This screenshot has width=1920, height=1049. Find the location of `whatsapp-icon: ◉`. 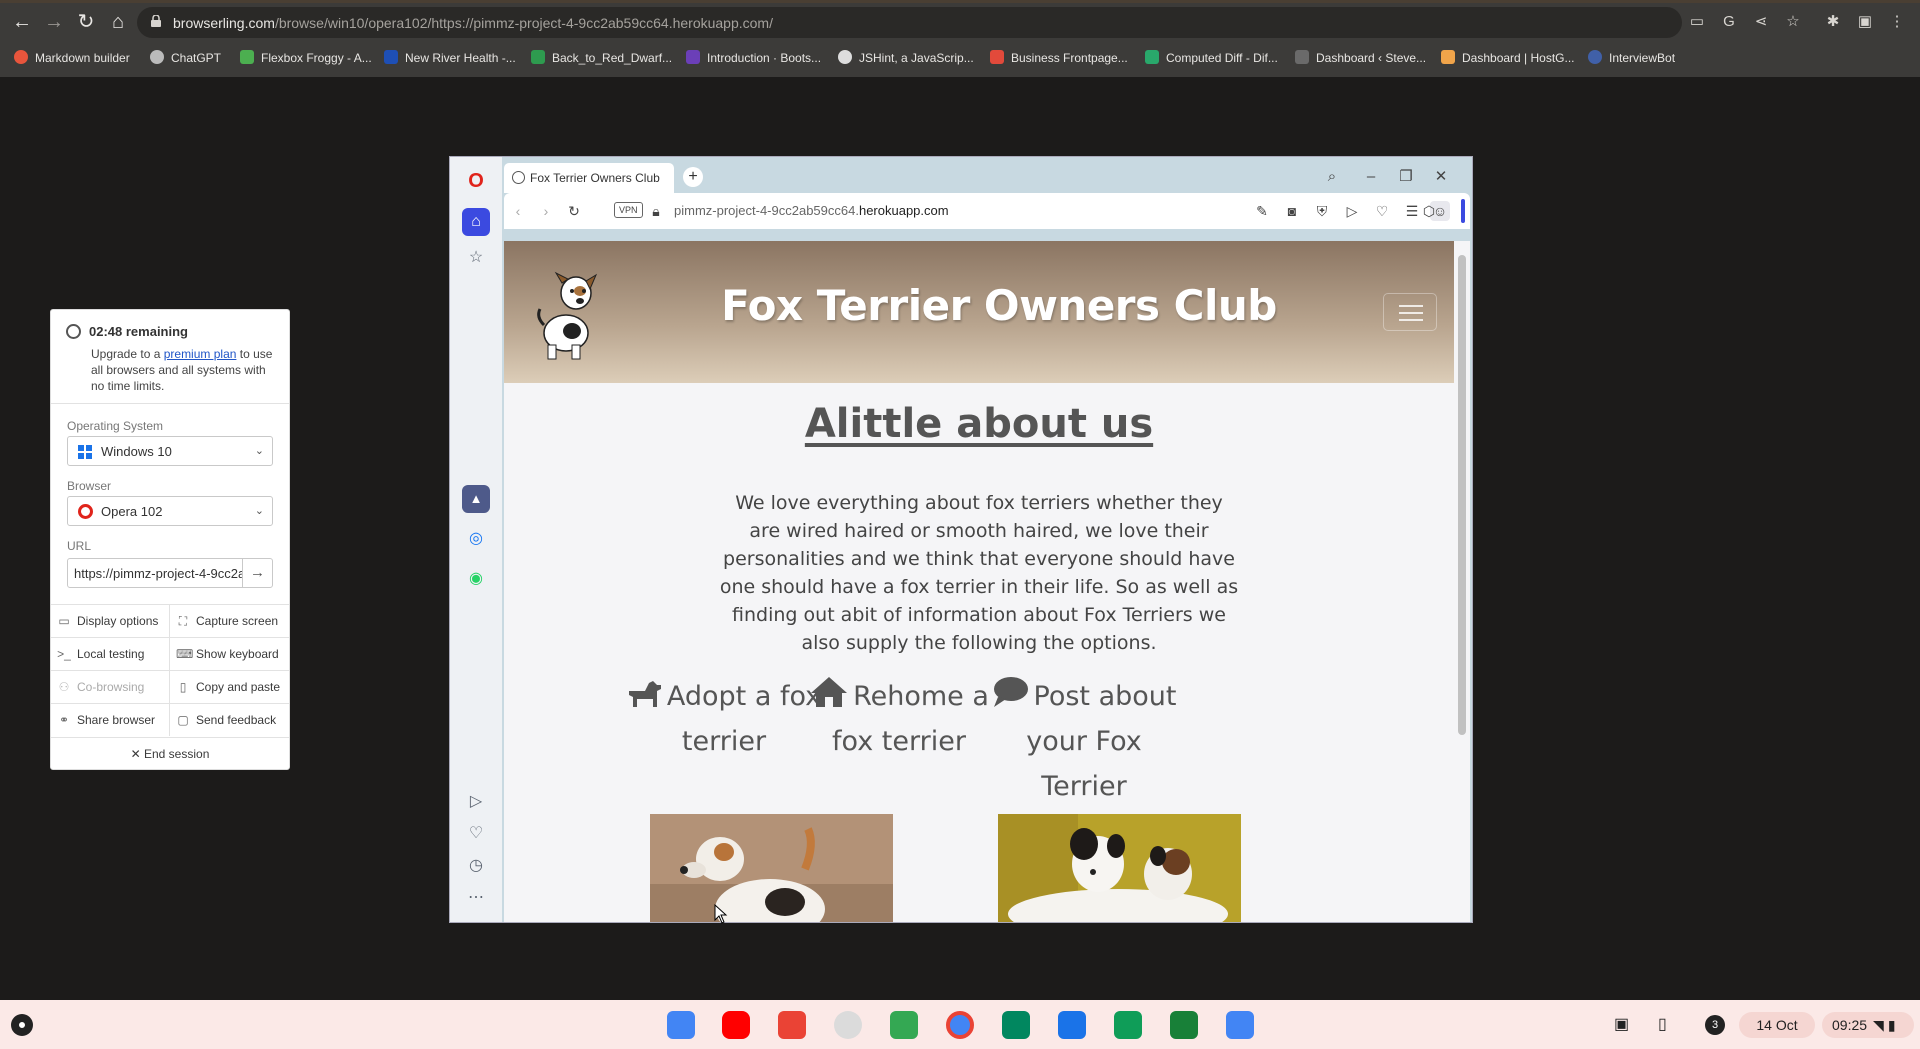

whatsapp-icon: ◉ is located at coordinates (476, 579).